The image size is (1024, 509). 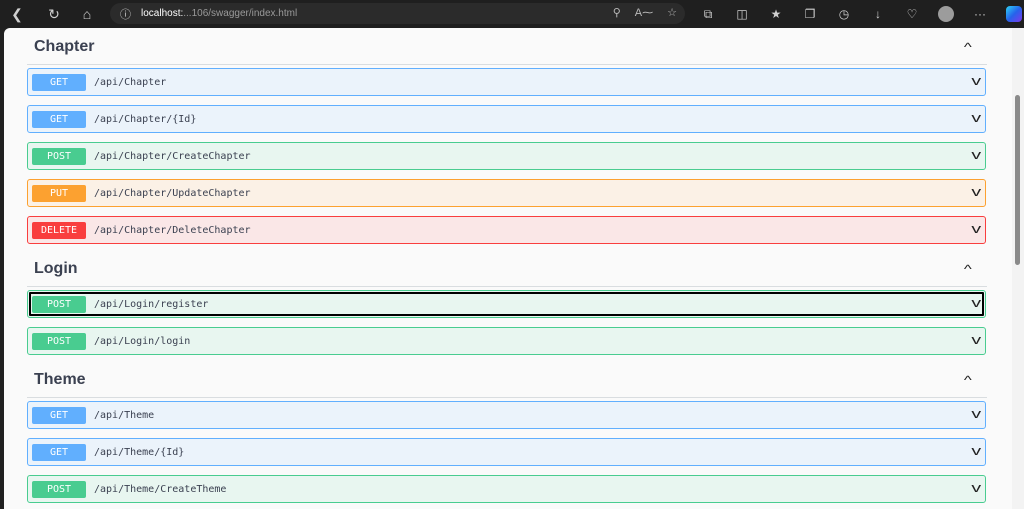 What do you see at coordinates (142, 341) in the screenshot?
I see `operation-path: /api/Login/login` at bounding box center [142, 341].